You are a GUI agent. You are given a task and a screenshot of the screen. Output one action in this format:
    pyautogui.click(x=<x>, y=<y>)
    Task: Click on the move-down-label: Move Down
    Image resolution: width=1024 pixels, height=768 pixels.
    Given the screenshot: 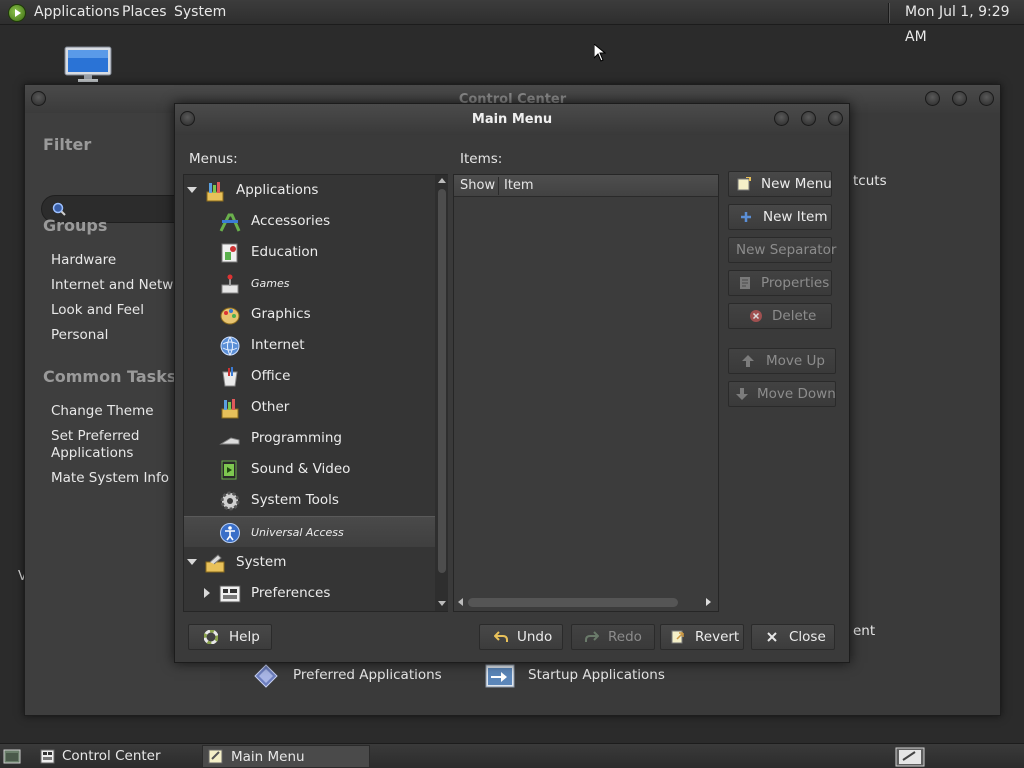 What is the action you would take?
    pyautogui.click(x=796, y=394)
    